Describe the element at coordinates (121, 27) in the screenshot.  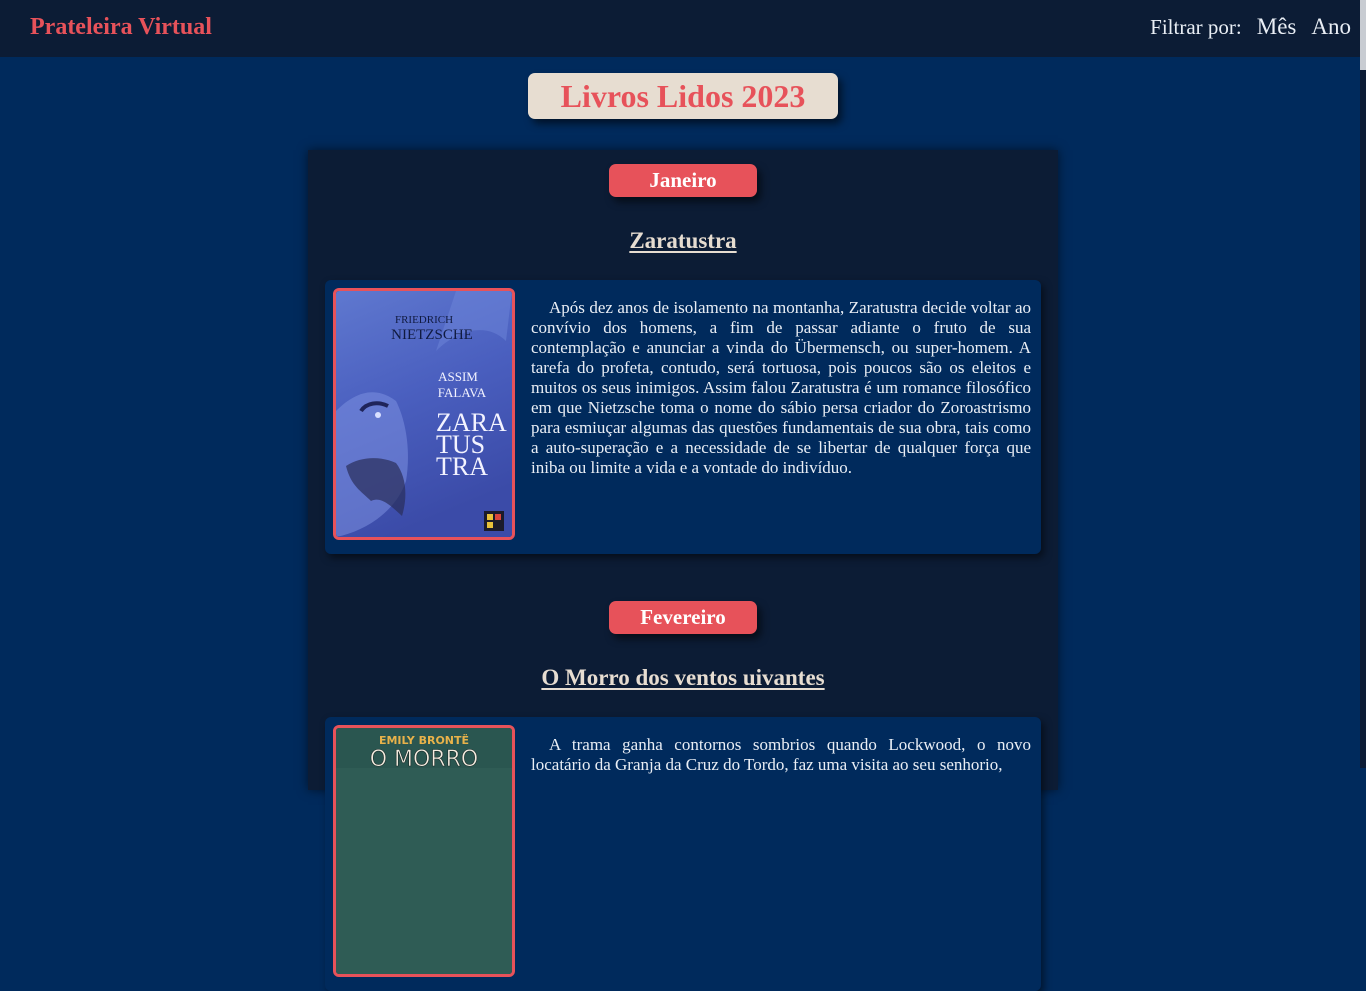
I see `brand-title: Prateleira Virtual` at that location.